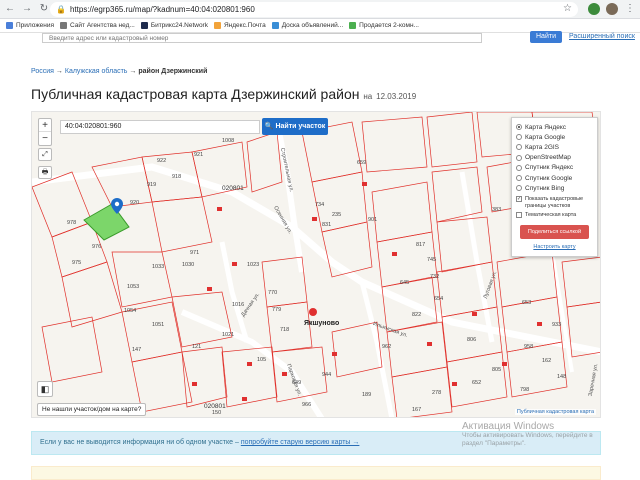 Image resolution: width=640 pixels, height=480 pixels. What do you see at coordinates (30, 25) in the screenshot?
I see `bookmark-item: Приложения` at bounding box center [30, 25].